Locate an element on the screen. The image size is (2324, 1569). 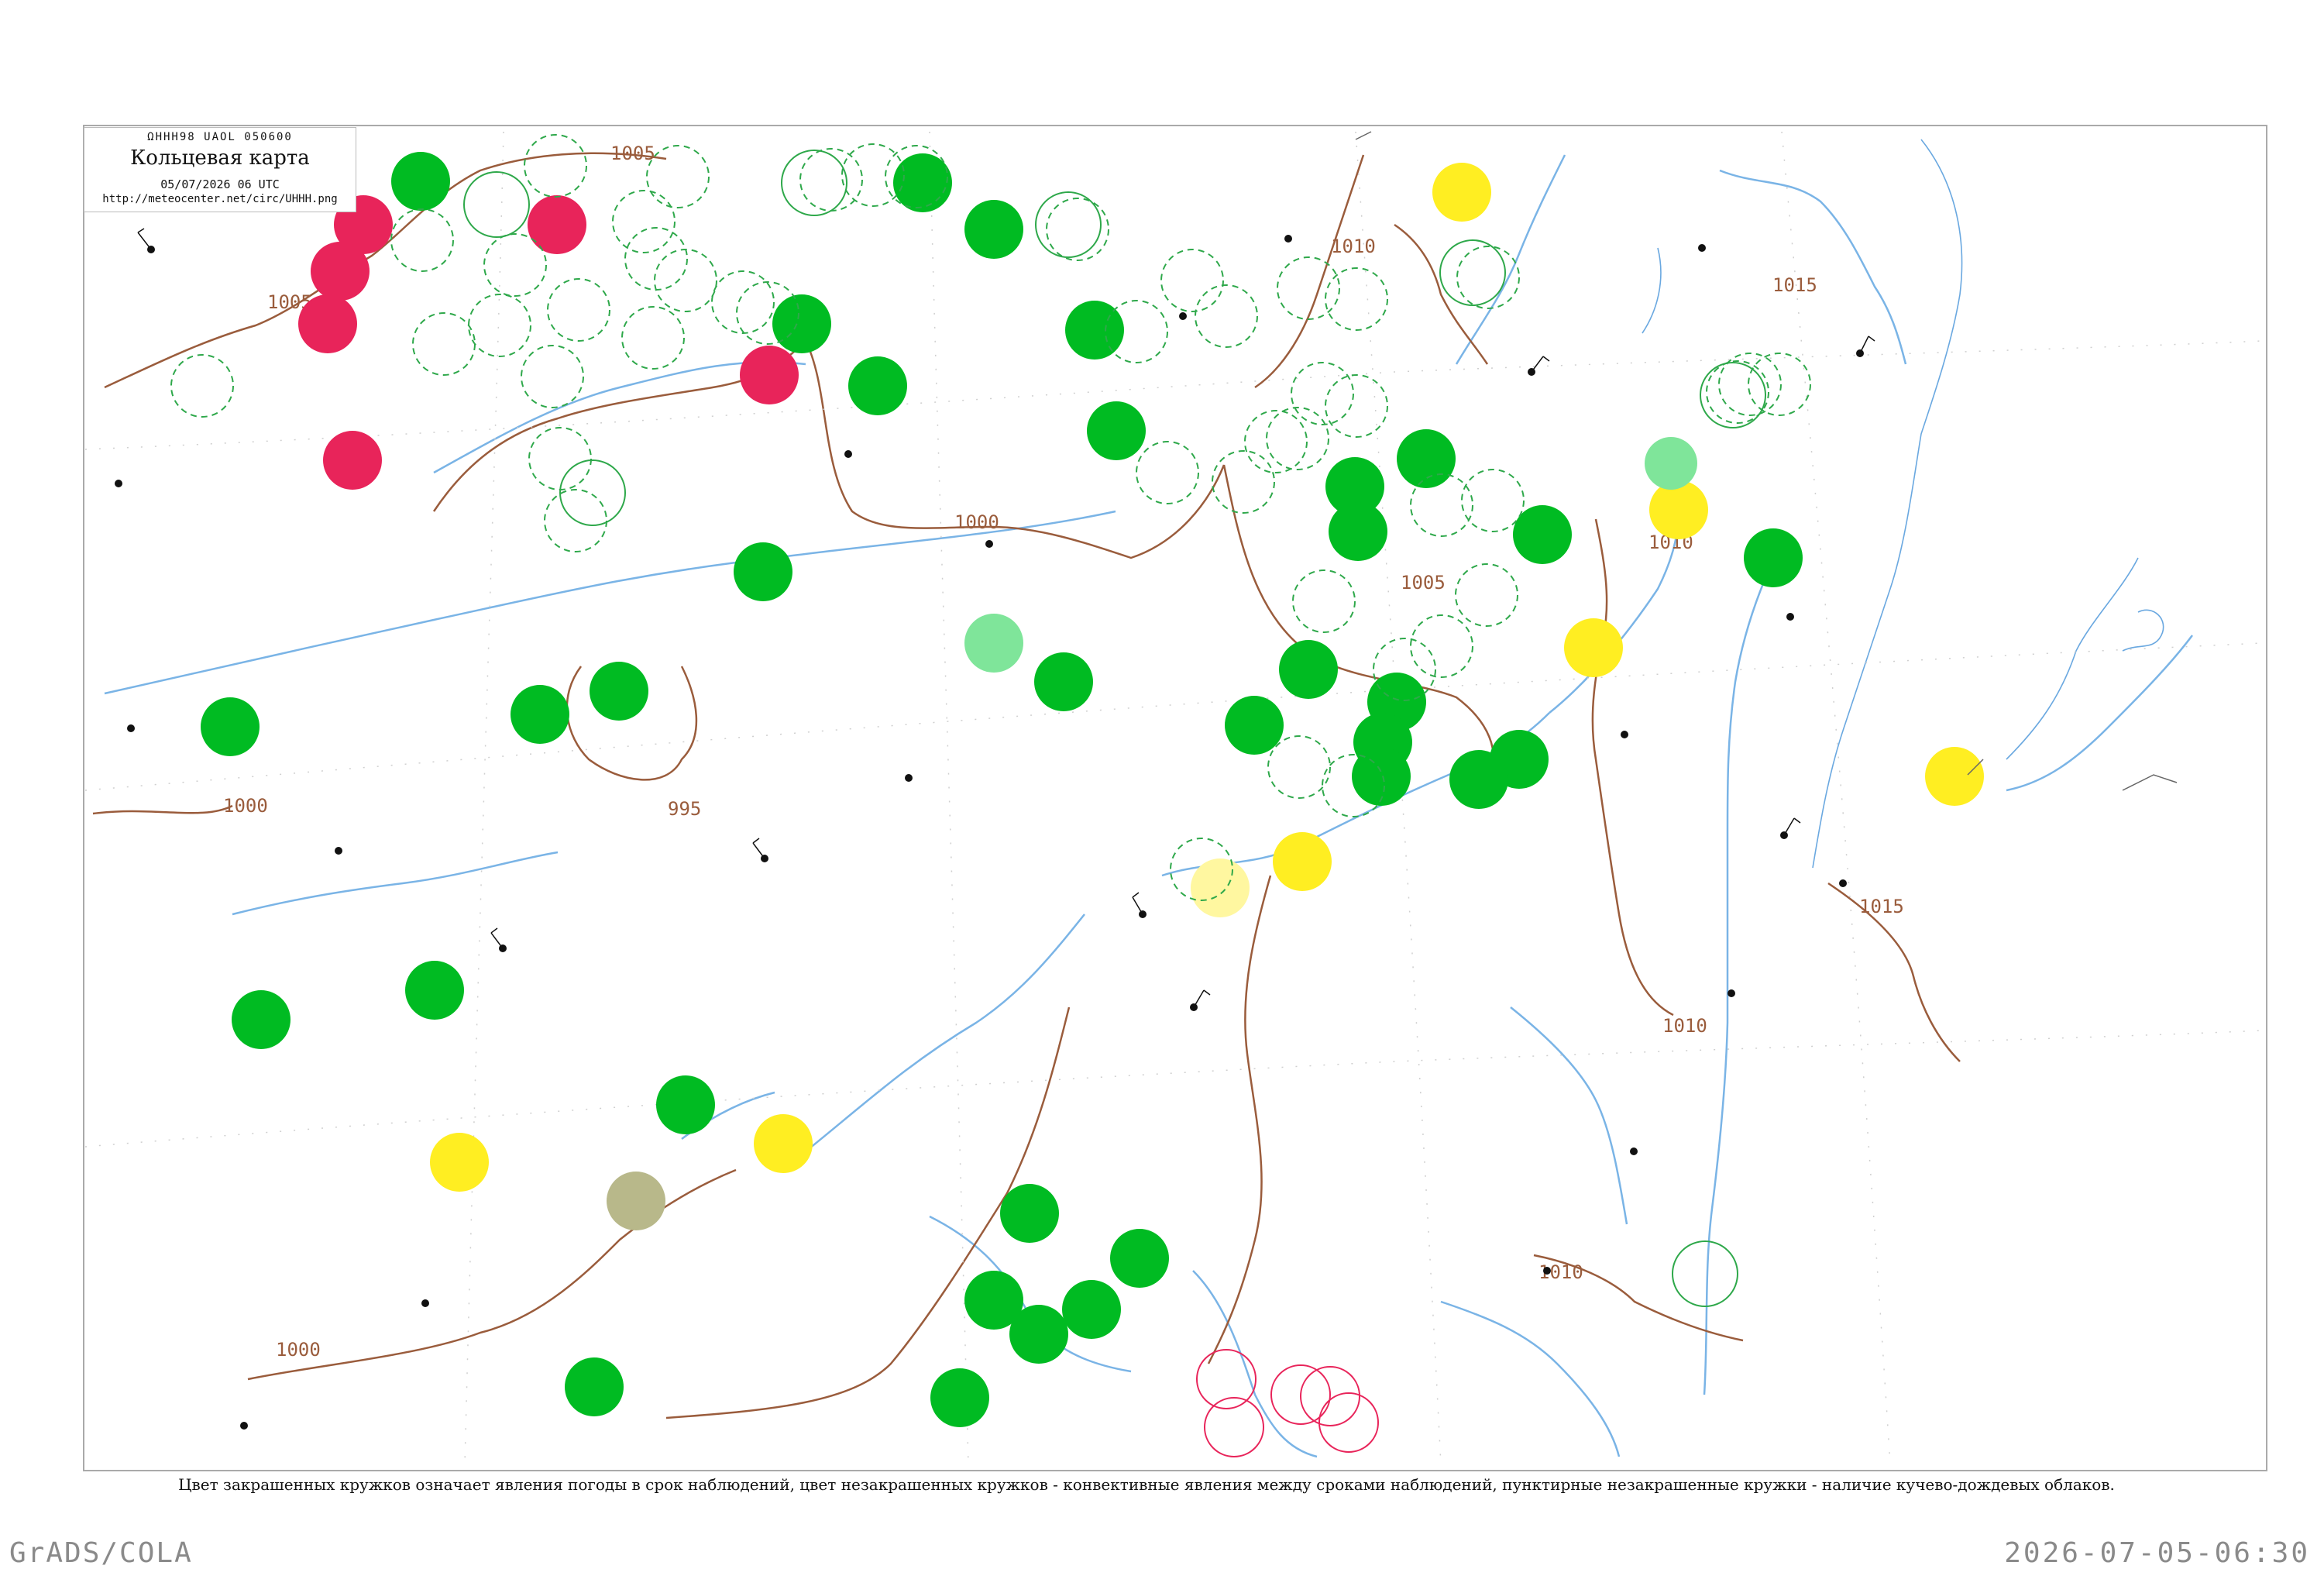
map-url: http://meteocenter.net/circ/UHHH.png is located at coordinates (220, 199).